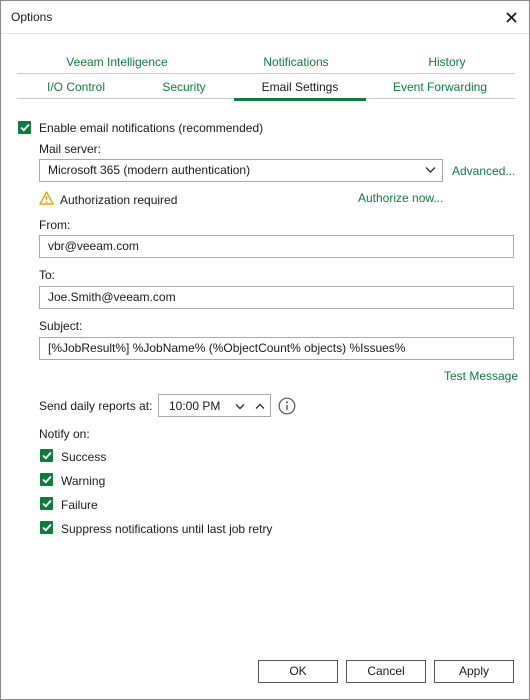 This screenshot has width=530, height=700. I want to click on to-input: Joe.Smith@veeam.com, so click(276, 297).